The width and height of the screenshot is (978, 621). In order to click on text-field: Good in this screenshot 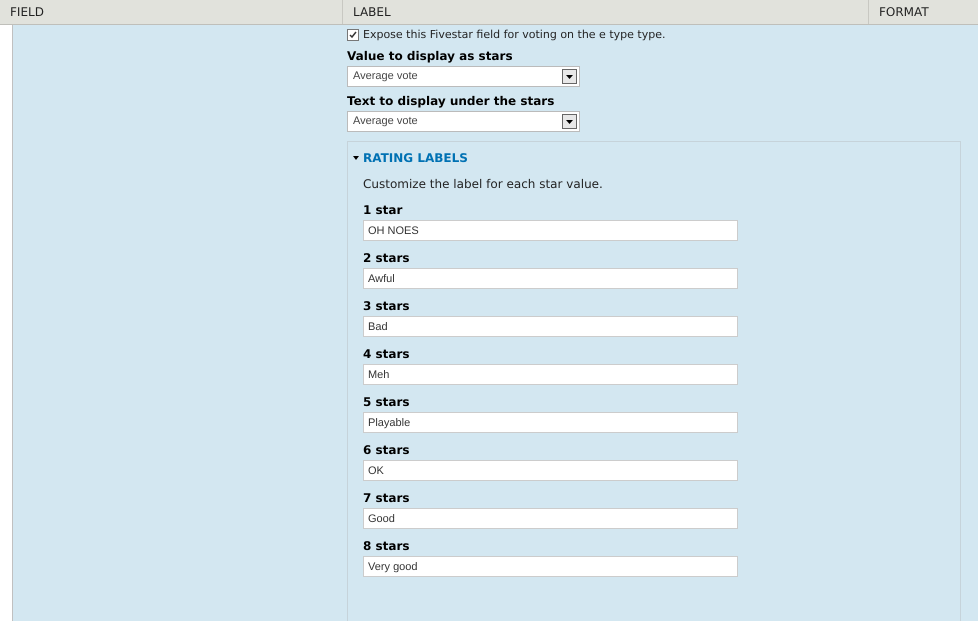, I will do `click(550, 518)`.